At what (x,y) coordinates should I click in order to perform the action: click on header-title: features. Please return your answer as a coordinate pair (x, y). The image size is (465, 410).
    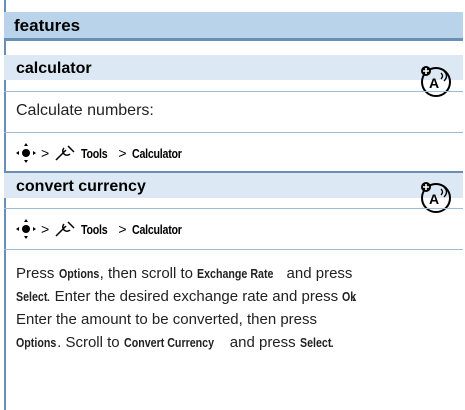
    Looking at the image, I should click on (47, 25).